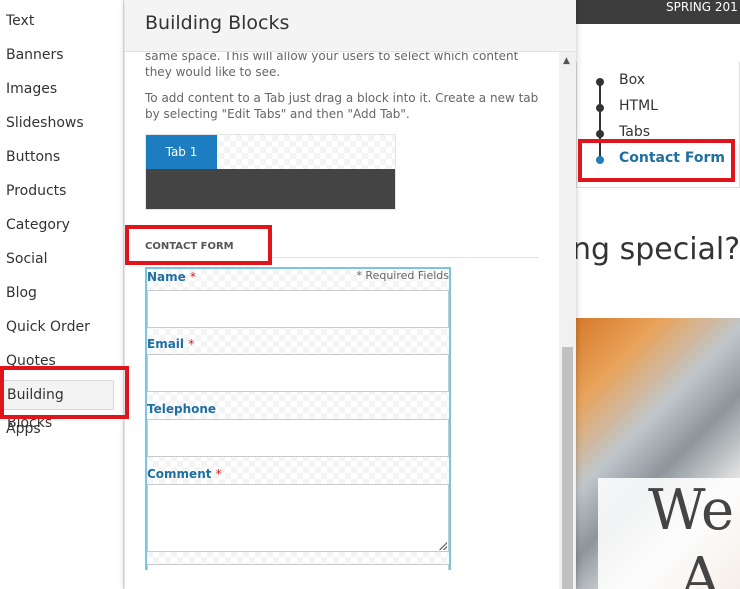 The image size is (740, 589). I want to click on sidebar-item-products: Products, so click(36, 191).